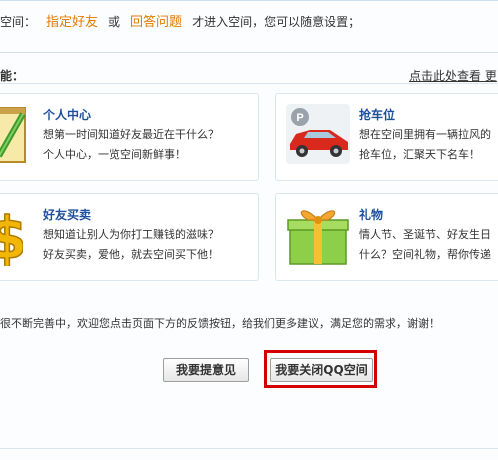  Describe the element at coordinates (425, 134) in the screenshot. I see `card-desc-line1: 想在空间里拥有一辆拉风的` at that location.